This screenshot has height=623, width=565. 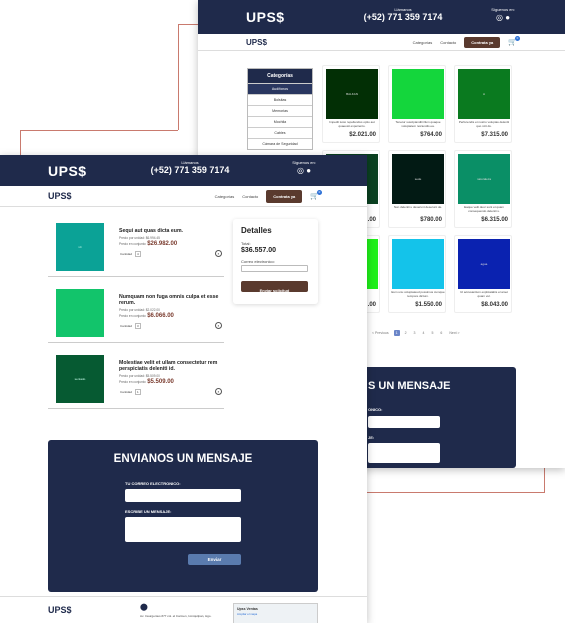 I want to click on category-item: Audífonos, so click(x=280, y=88).